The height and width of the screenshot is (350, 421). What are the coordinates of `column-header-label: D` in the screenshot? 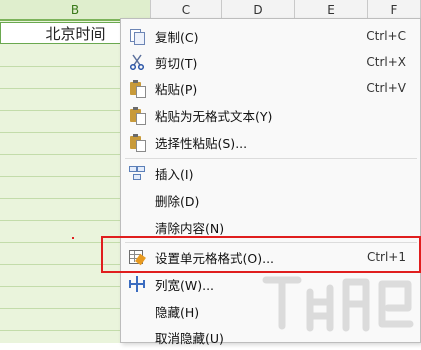 It's located at (258, 10).